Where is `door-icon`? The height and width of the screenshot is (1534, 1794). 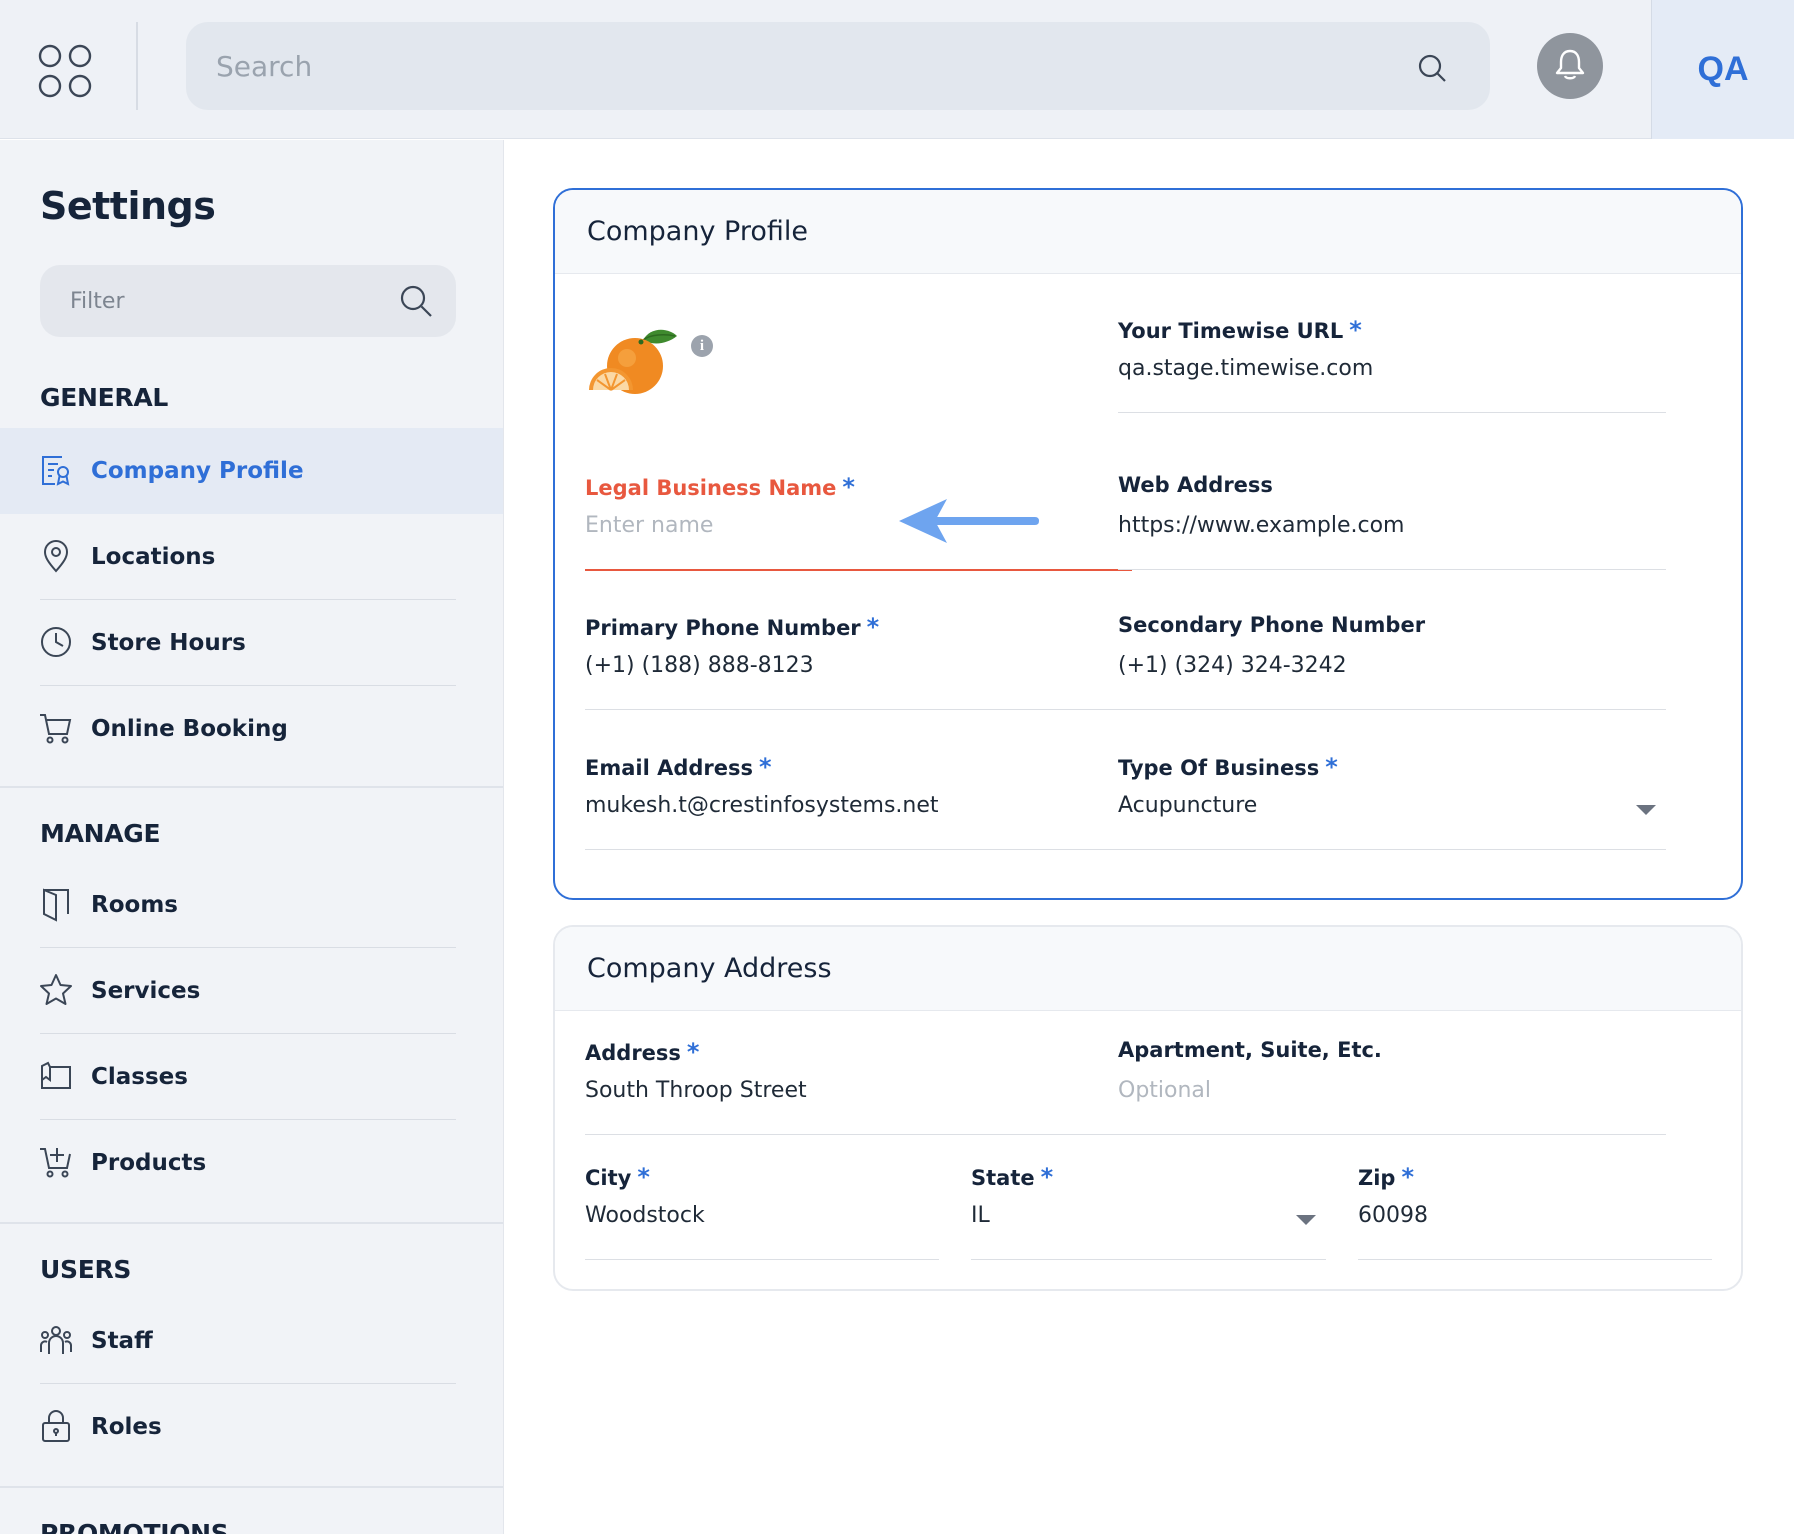 door-icon is located at coordinates (56, 904).